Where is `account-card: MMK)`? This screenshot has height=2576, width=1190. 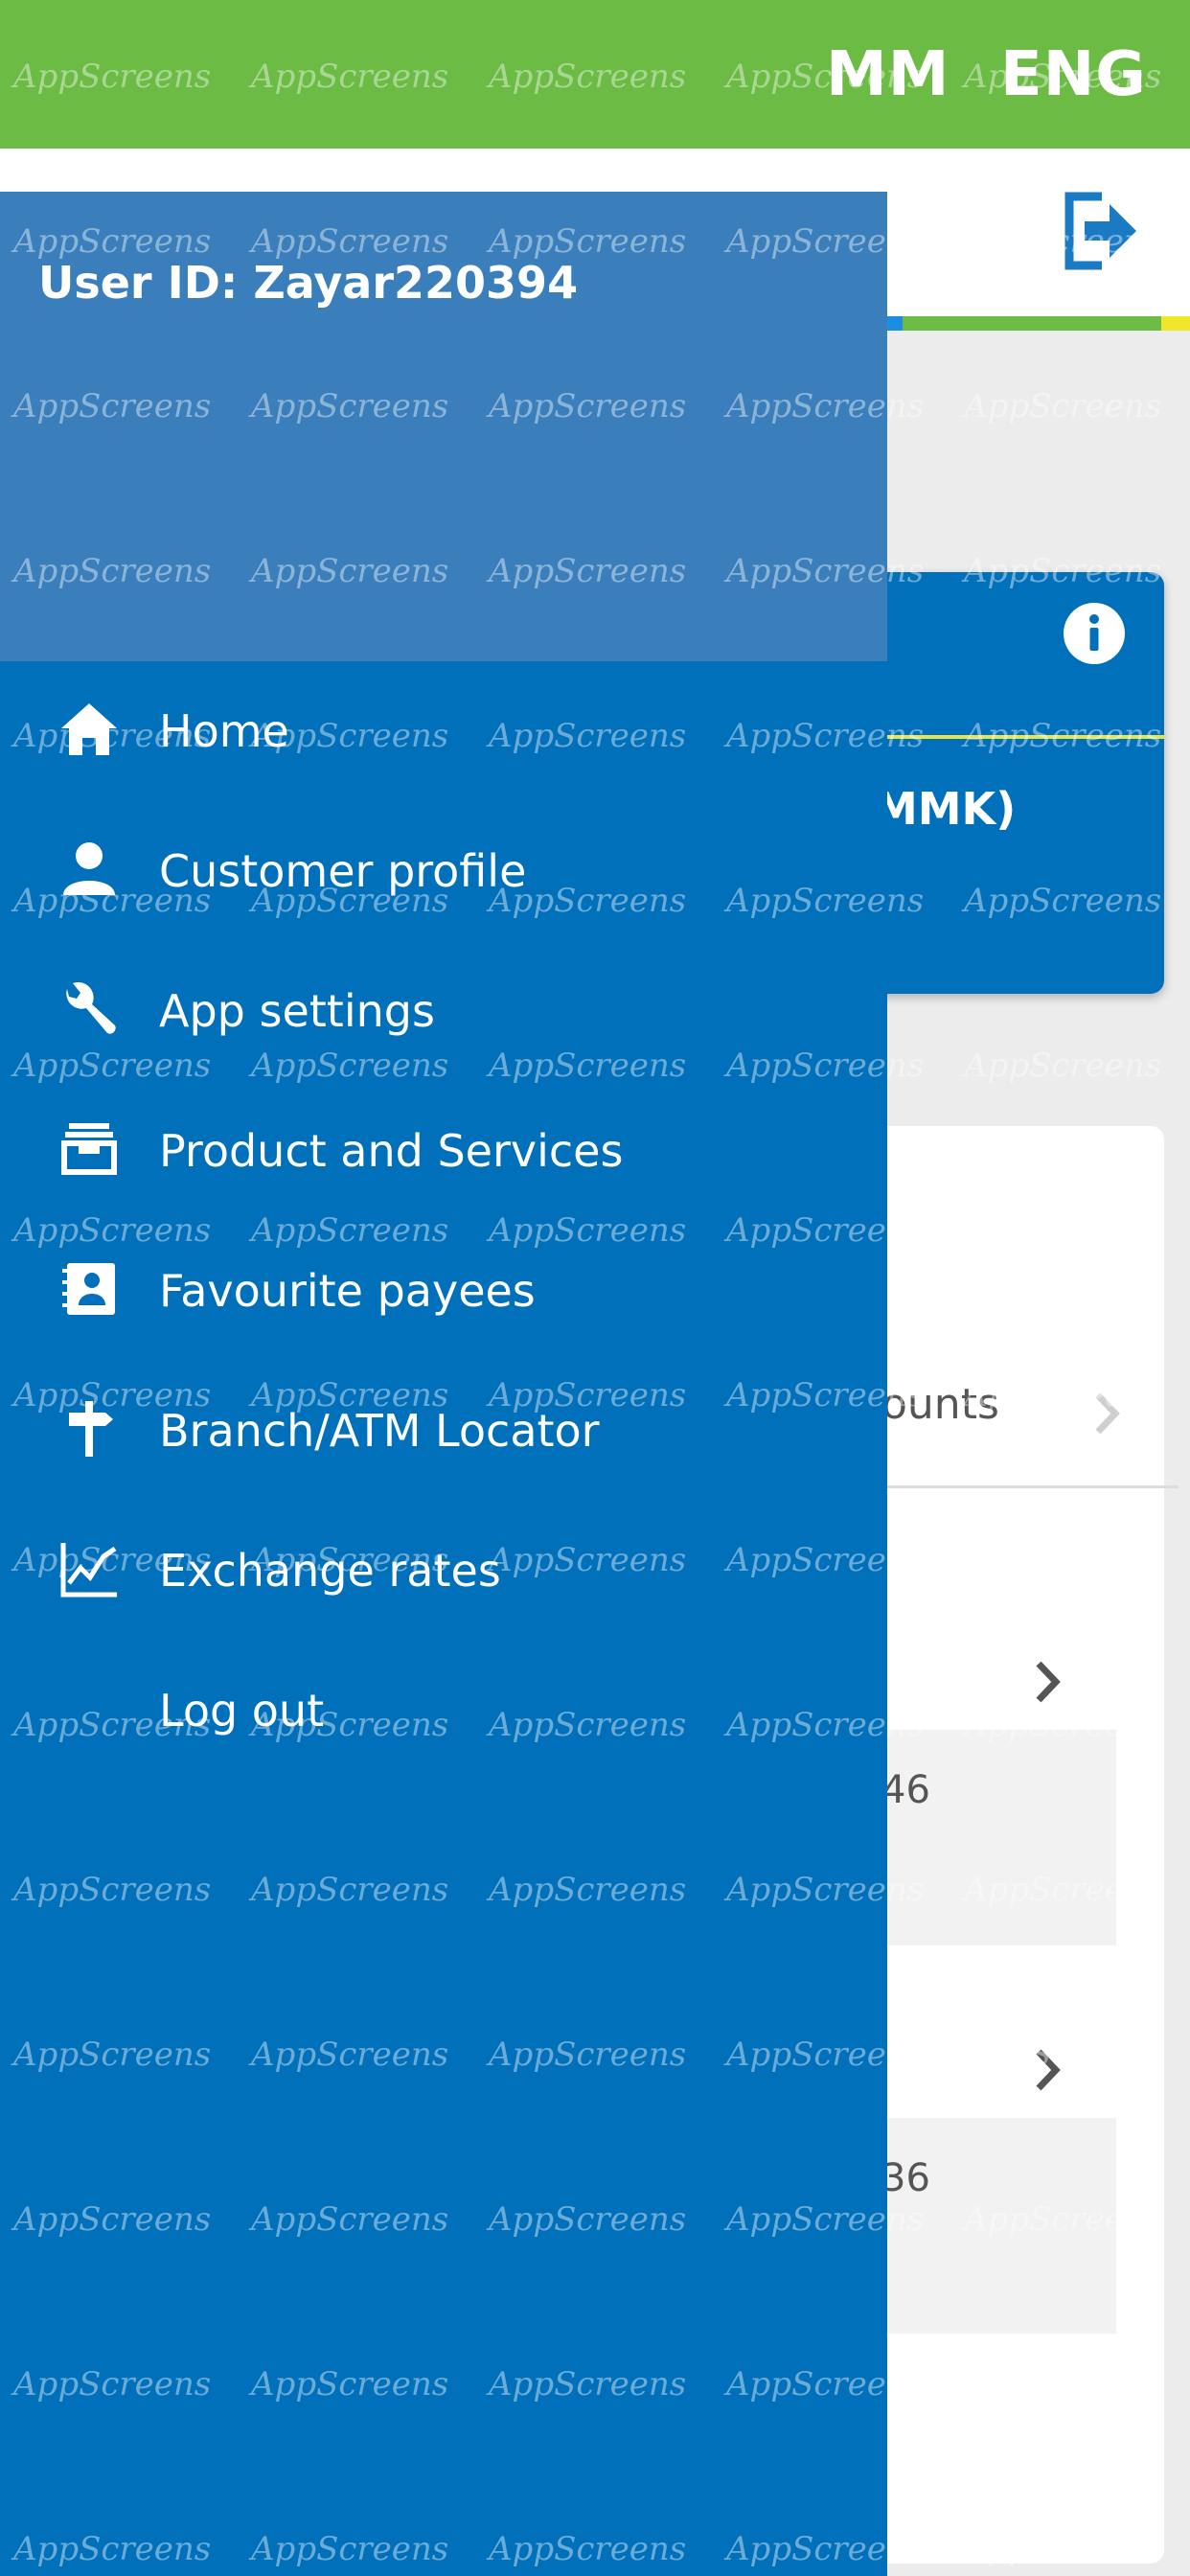 account-card: MMK) is located at coordinates (1013, 783).